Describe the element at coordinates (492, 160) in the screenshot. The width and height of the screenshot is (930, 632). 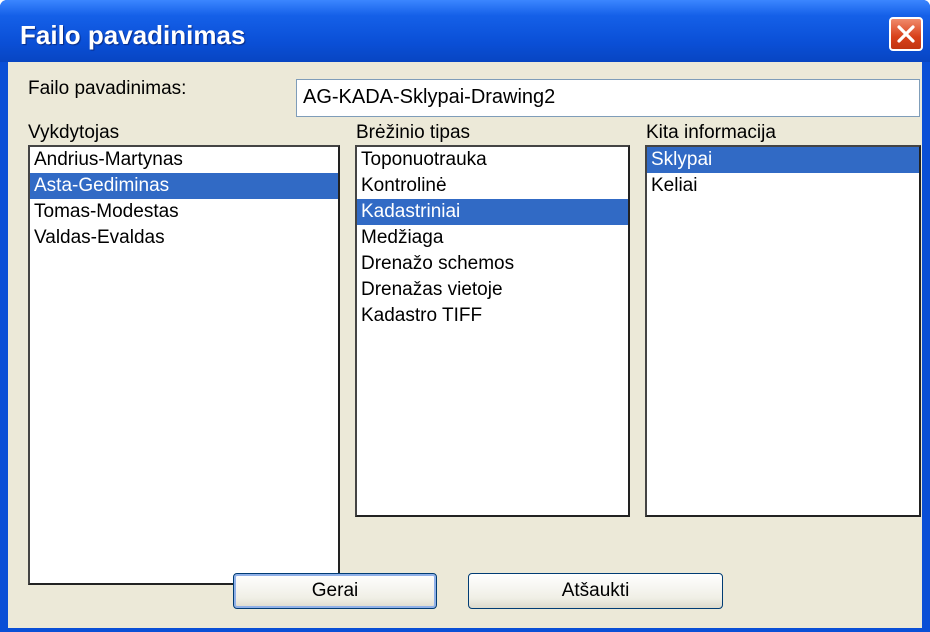
I see `list-item: Toponuotrauka` at that location.